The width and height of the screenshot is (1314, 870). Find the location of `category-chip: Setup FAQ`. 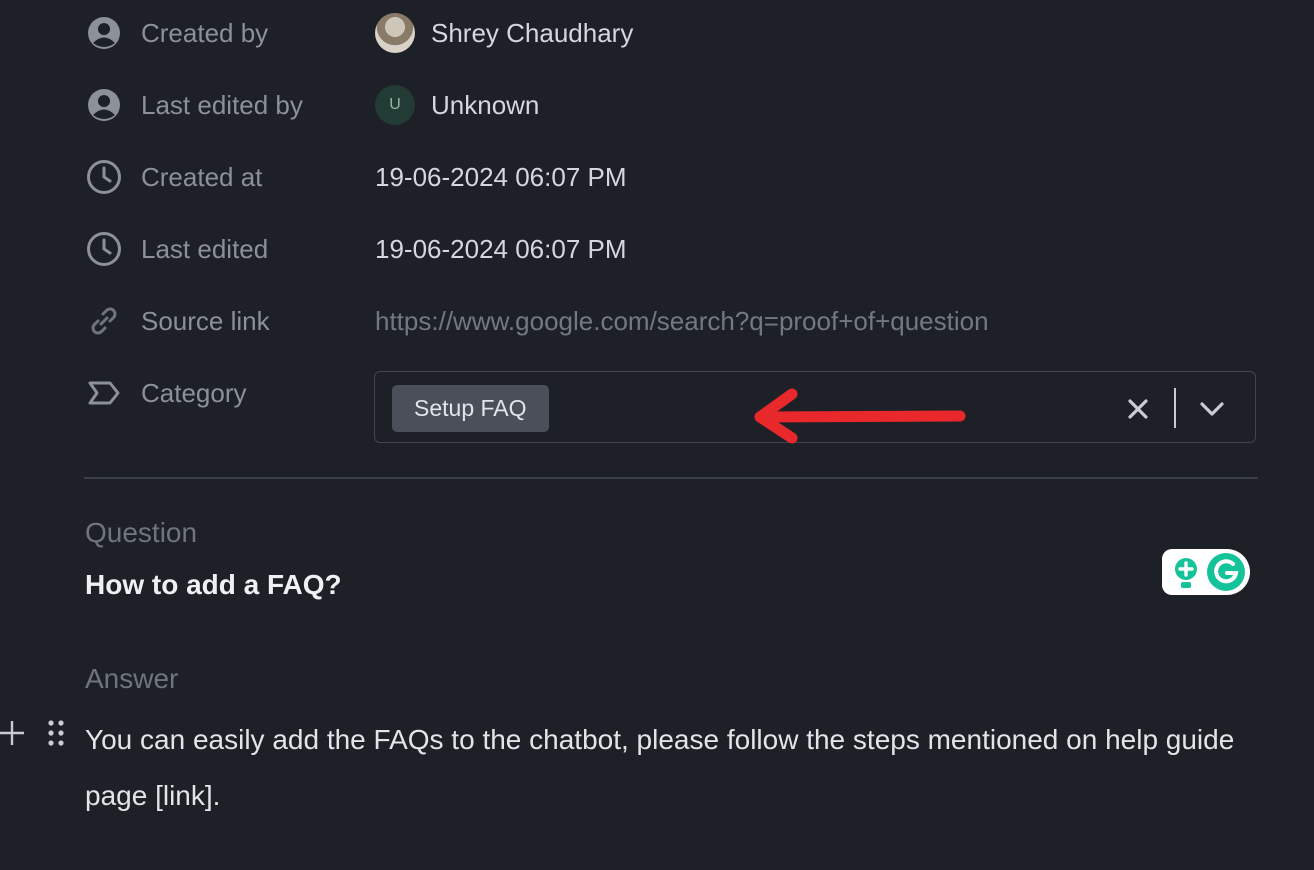

category-chip: Setup FAQ is located at coordinates (470, 408).